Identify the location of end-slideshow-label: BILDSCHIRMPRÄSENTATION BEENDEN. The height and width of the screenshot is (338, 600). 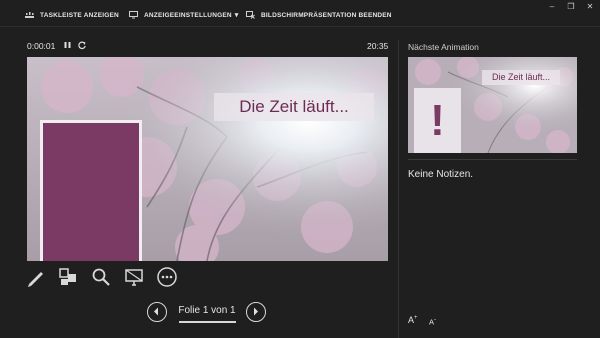
(326, 15).